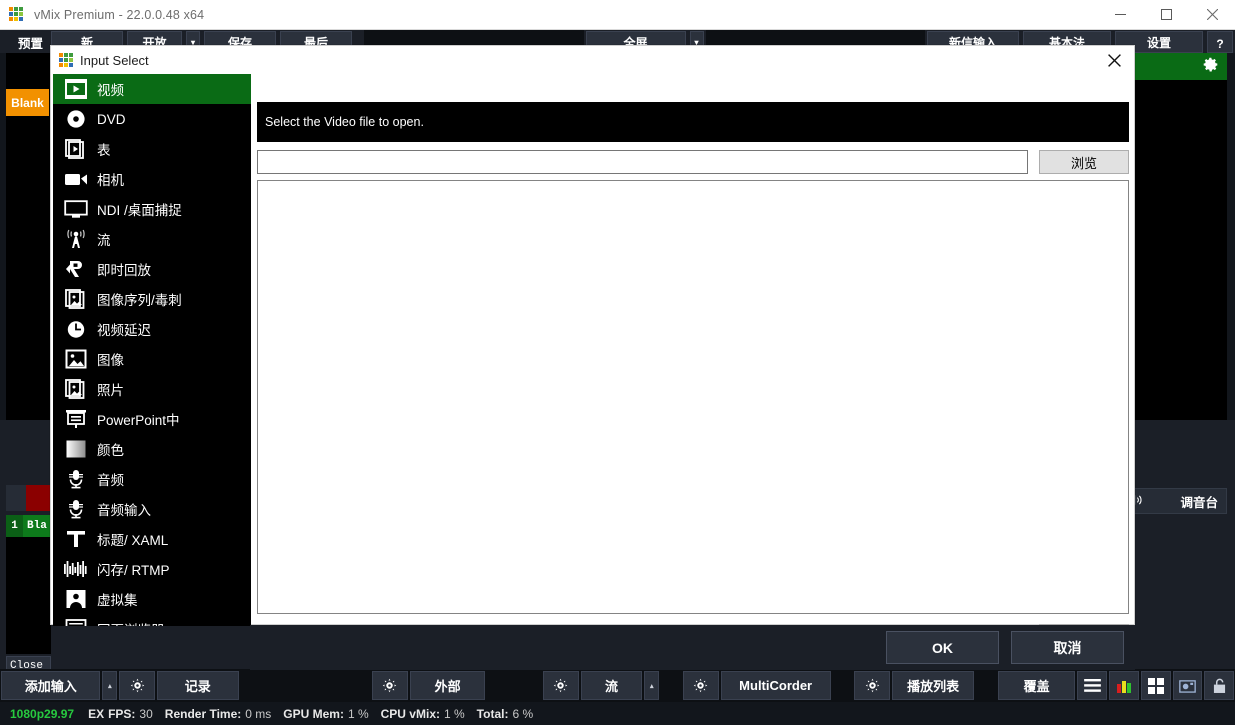  I want to click on overlay-button: 覆盖, so click(1036, 685).